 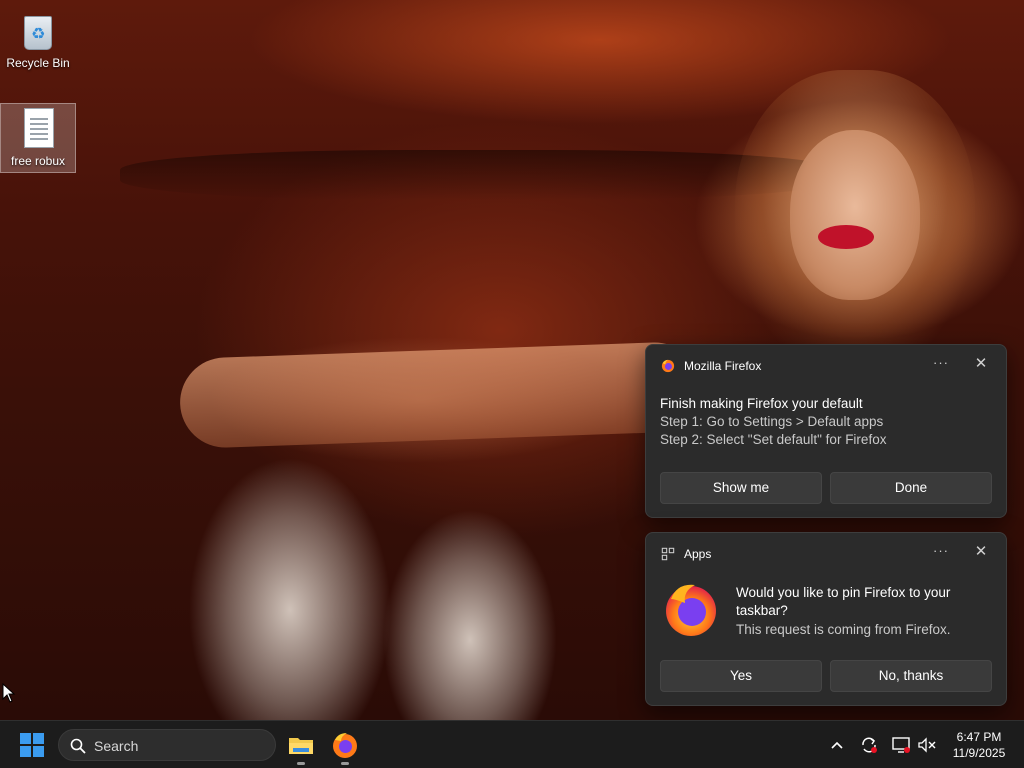 I want to click on search-icon, so click(x=78, y=746).